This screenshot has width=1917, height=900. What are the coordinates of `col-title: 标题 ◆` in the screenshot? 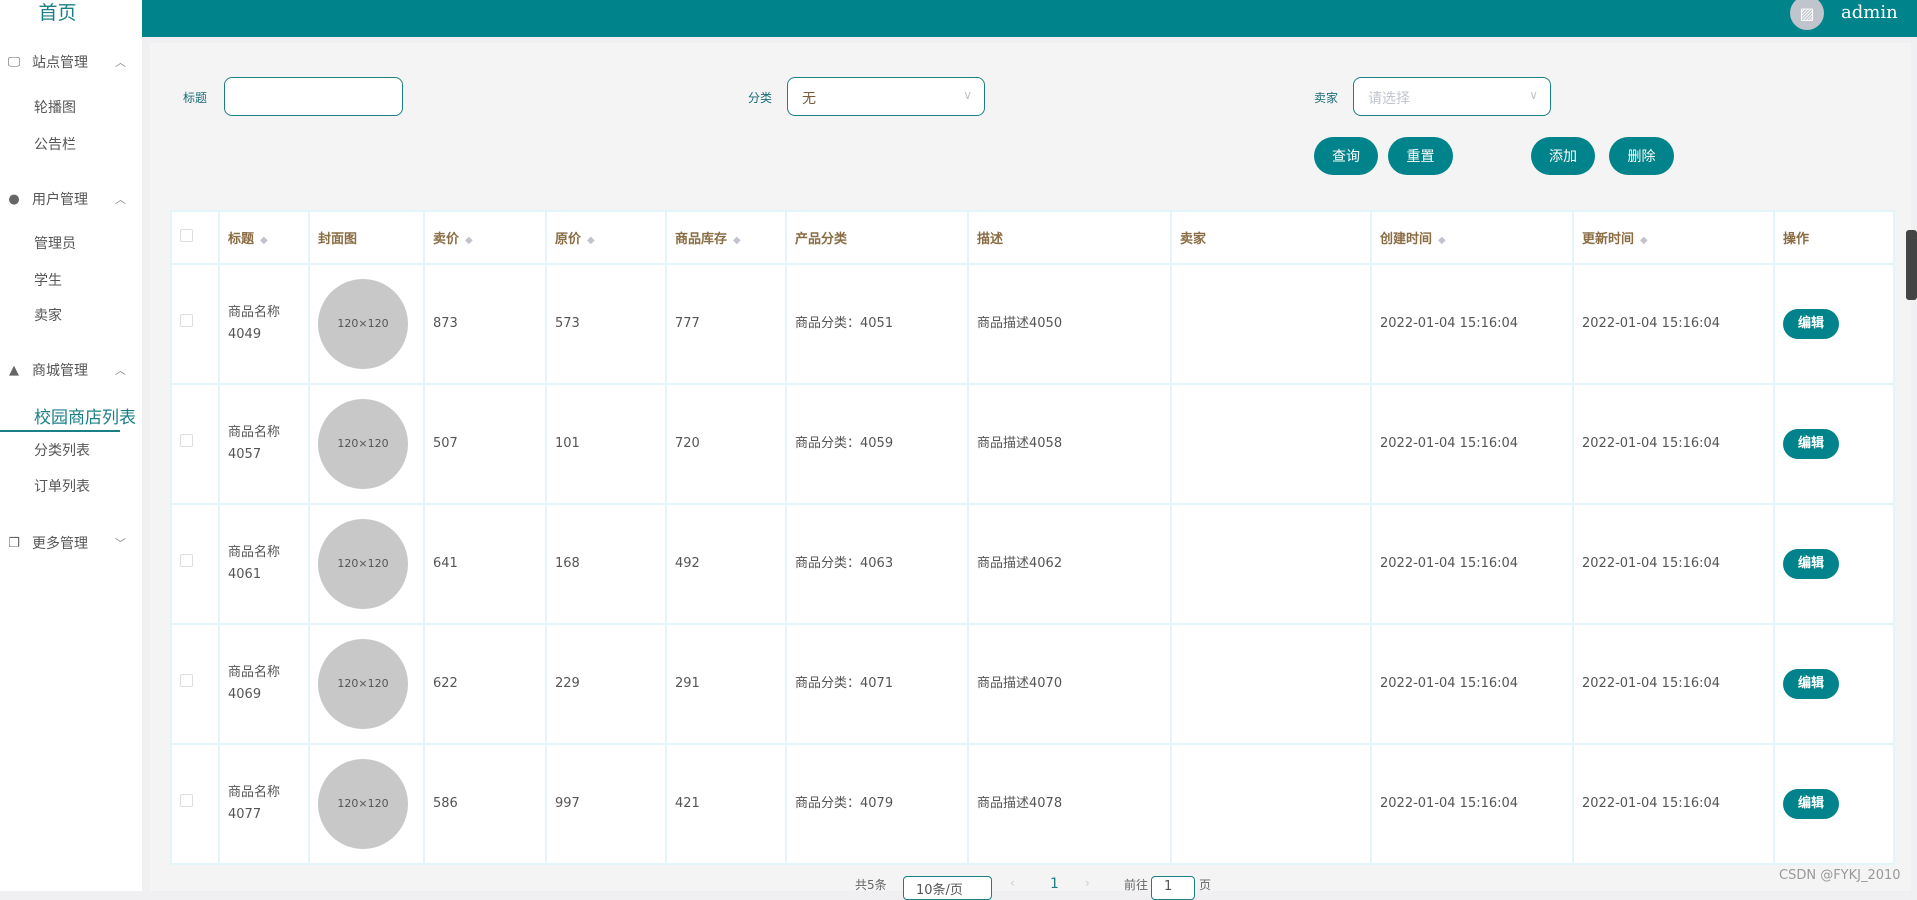 It's located at (264, 237).